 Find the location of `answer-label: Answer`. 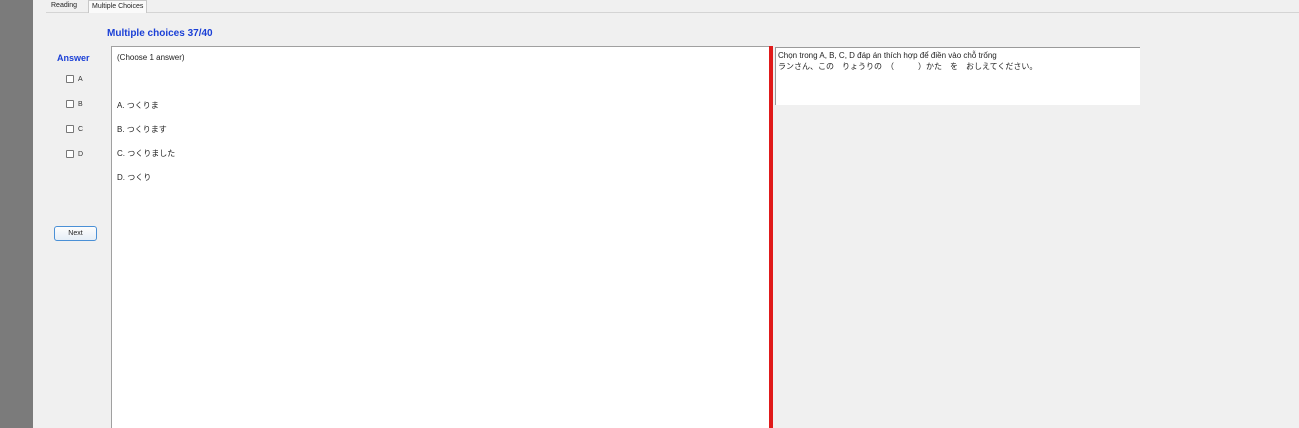

answer-label: Answer is located at coordinates (73, 58).